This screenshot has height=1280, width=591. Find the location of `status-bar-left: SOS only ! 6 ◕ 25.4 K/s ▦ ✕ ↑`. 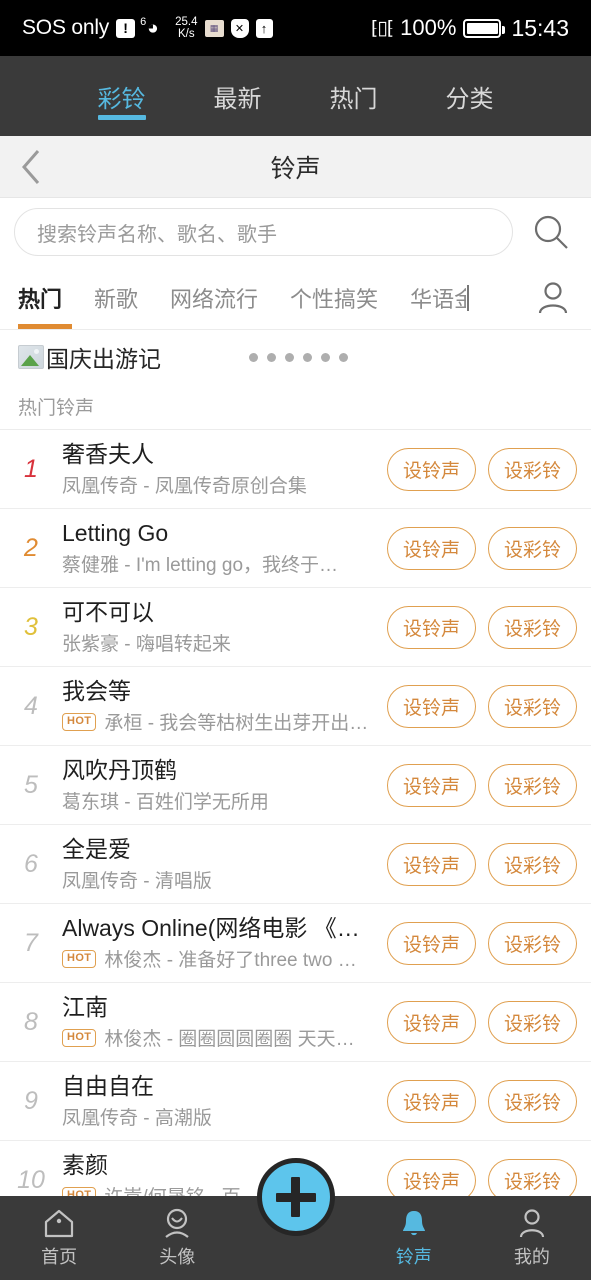

status-bar-left: SOS only ! 6 ◕ 25.4 K/s ▦ ✕ ↑ is located at coordinates (147, 28).